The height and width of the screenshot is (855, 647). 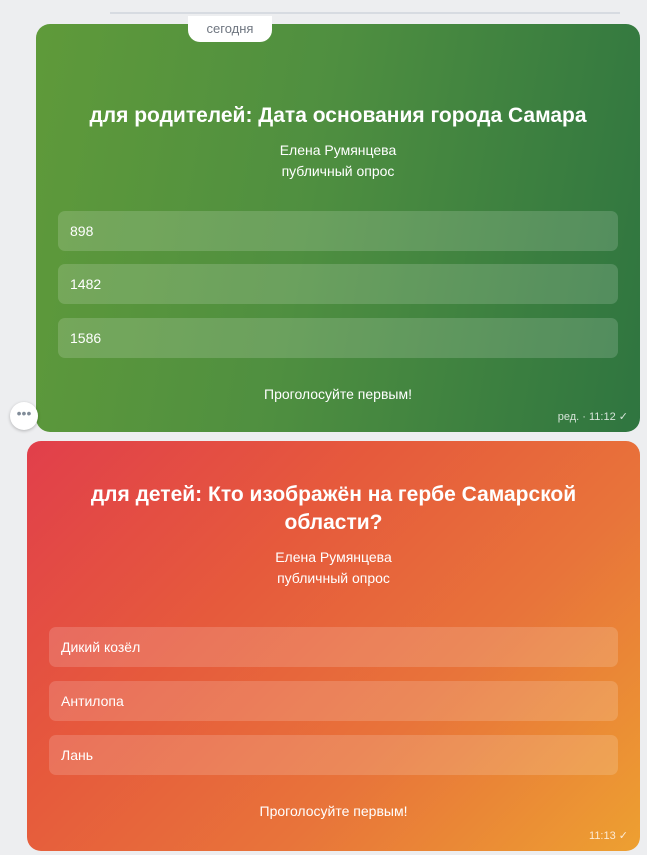 I want to click on poll-option: Дикий козёл, so click(x=333, y=647).